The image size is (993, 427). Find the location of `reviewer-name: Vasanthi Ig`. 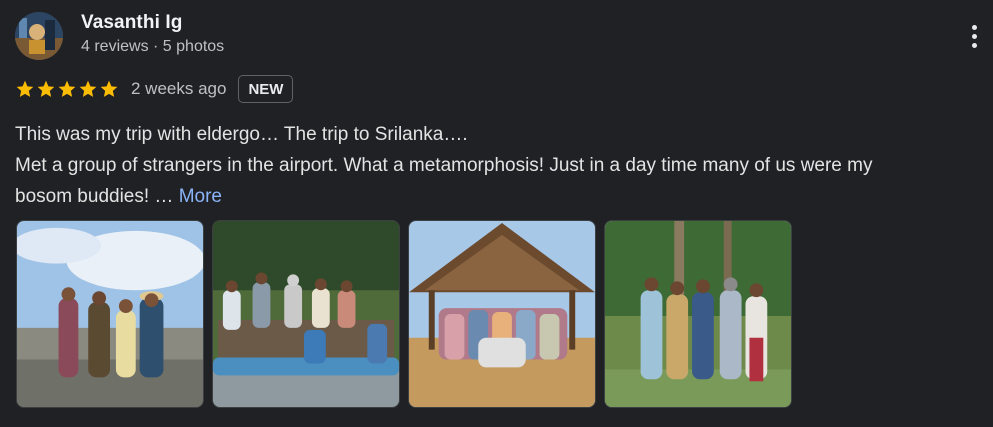

reviewer-name: Vasanthi Ig is located at coordinates (131, 23).